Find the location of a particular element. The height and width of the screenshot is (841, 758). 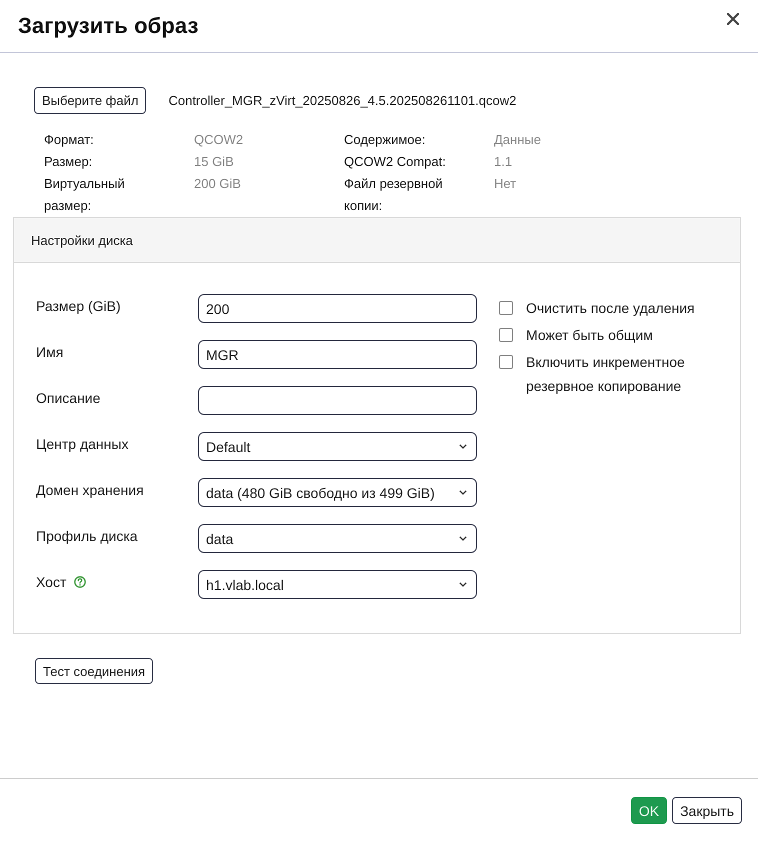

field-label: Описание is located at coordinates (68, 398).